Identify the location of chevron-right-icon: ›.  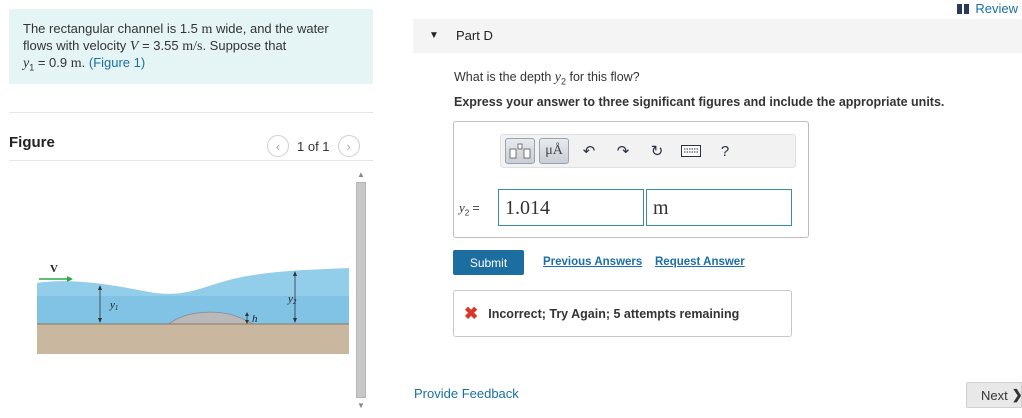
(348, 146).